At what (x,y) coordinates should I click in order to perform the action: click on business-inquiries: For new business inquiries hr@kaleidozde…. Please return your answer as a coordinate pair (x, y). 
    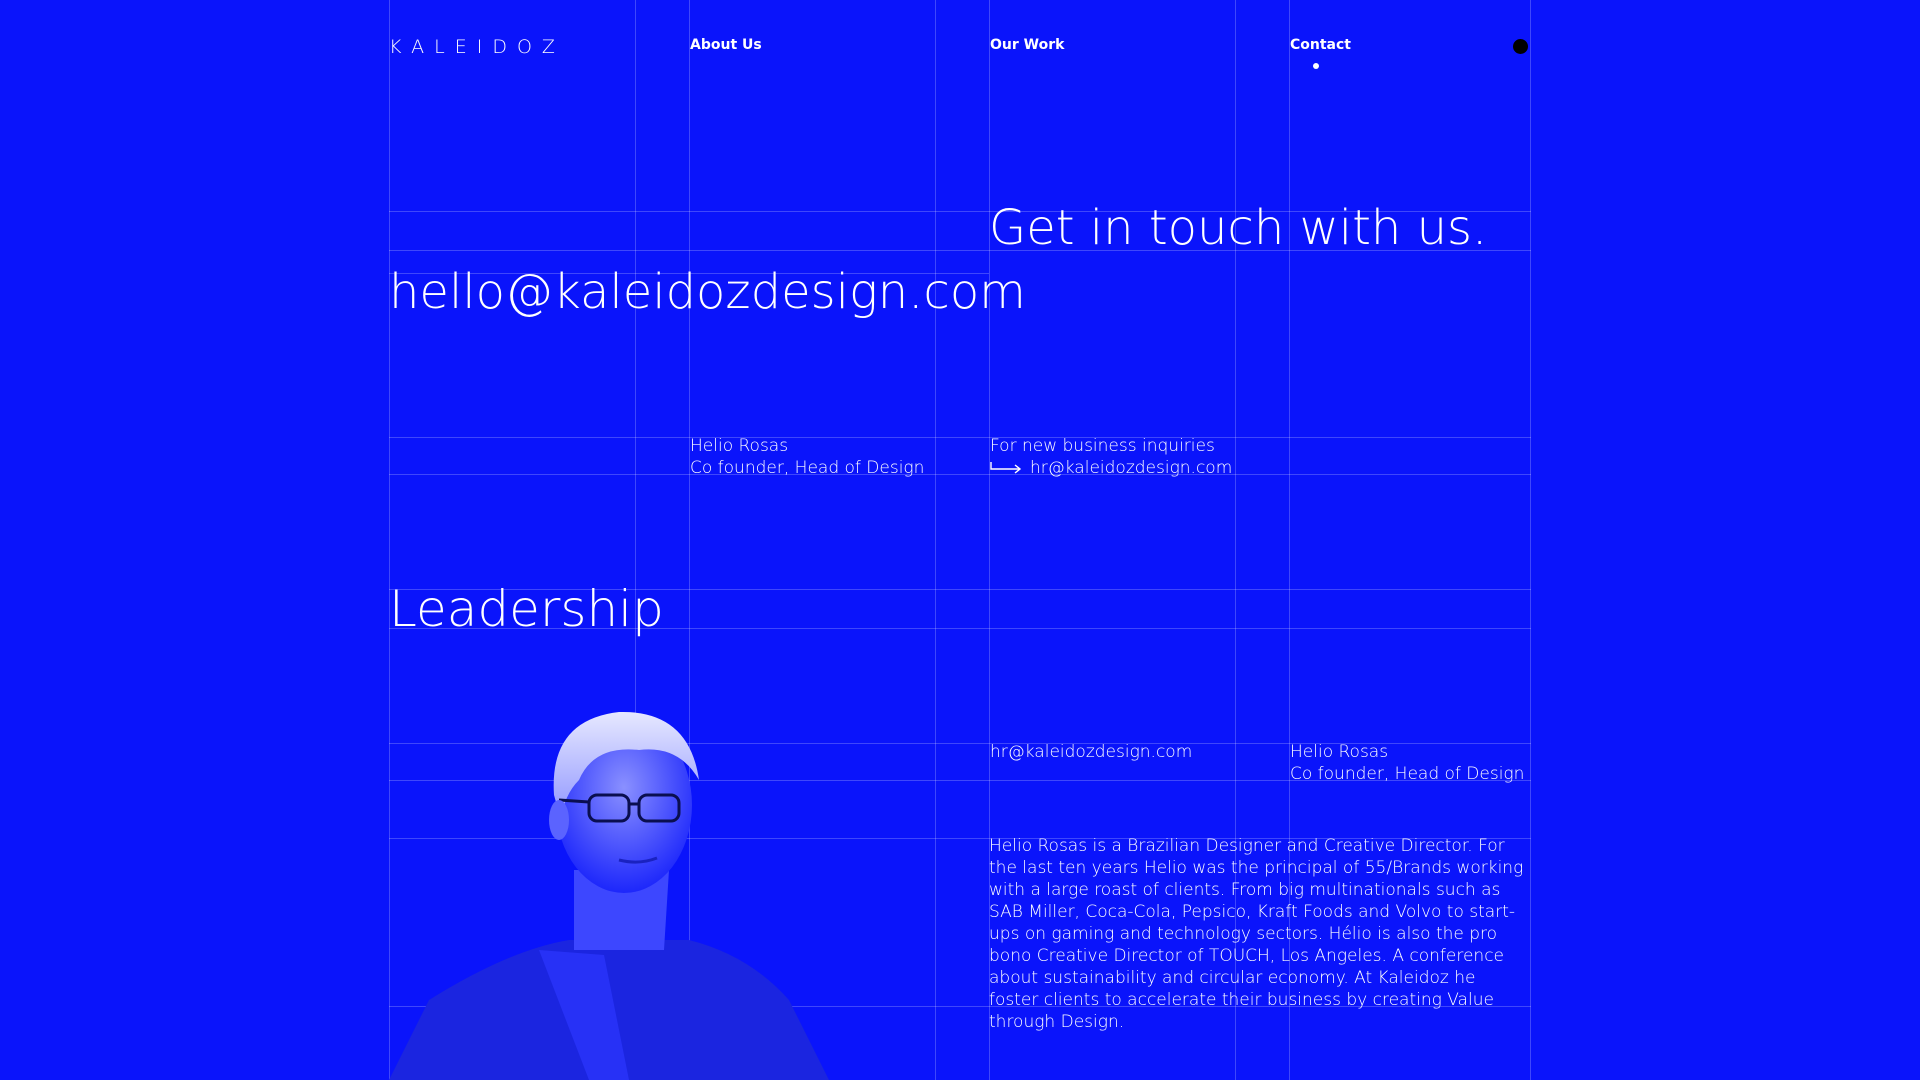
    Looking at the image, I should click on (1111, 457).